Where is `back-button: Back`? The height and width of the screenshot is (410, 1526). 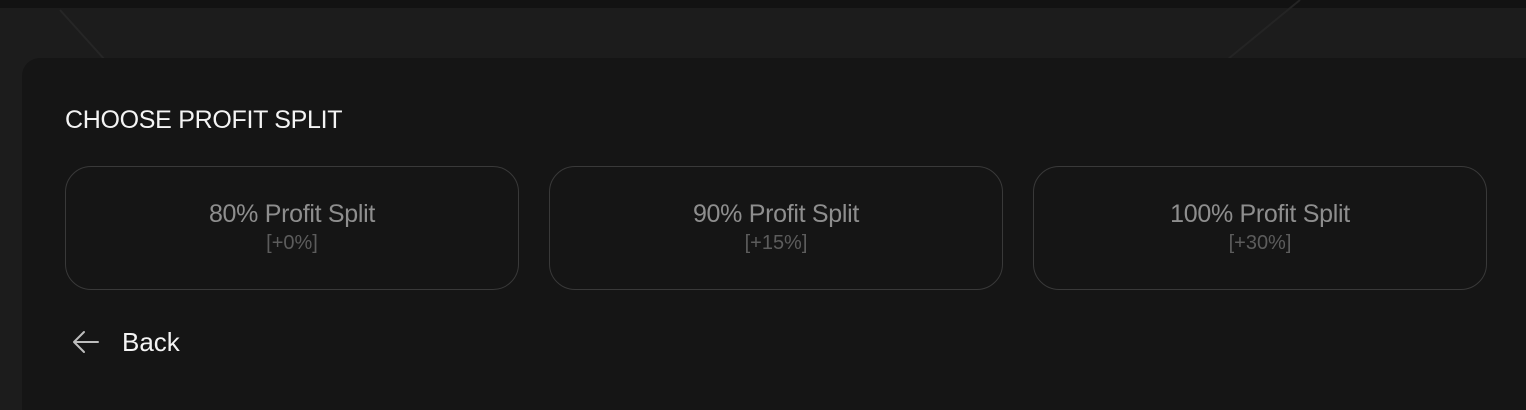
back-button: Back is located at coordinates (125, 342).